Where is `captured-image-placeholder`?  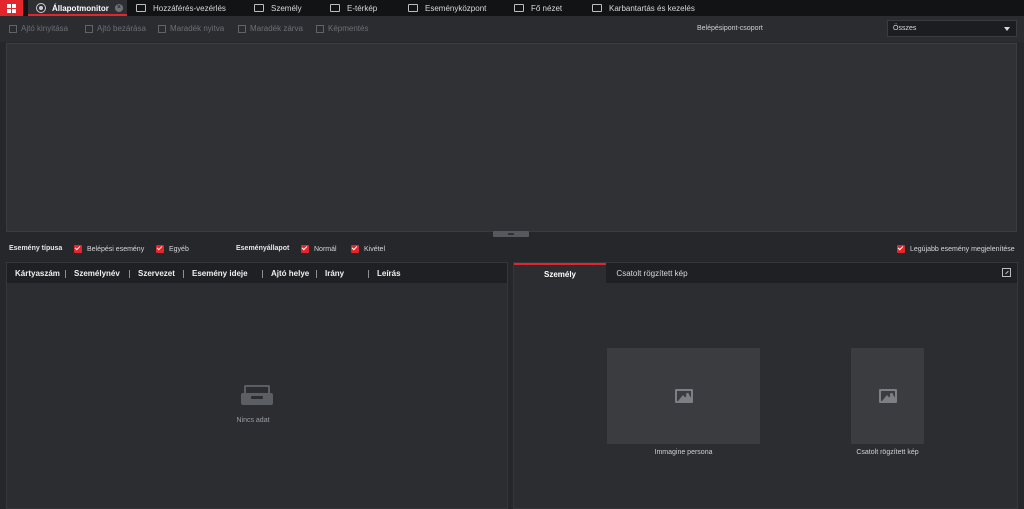
captured-image-placeholder is located at coordinates (887, 396).